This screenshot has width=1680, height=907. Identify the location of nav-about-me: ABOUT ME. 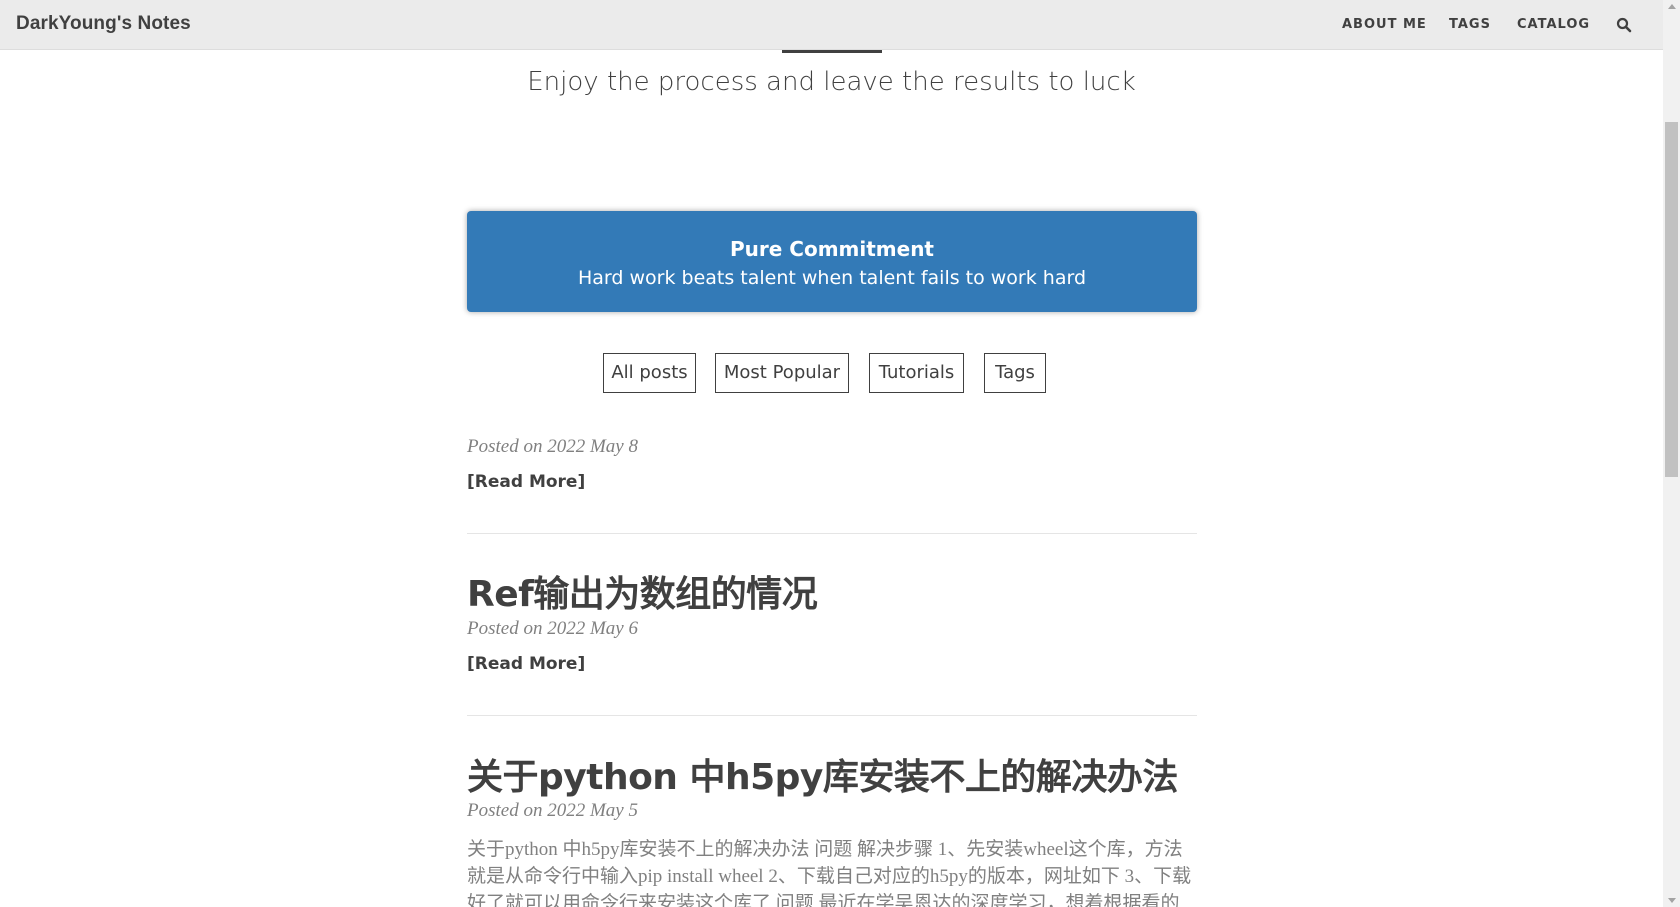
(1384, 24).